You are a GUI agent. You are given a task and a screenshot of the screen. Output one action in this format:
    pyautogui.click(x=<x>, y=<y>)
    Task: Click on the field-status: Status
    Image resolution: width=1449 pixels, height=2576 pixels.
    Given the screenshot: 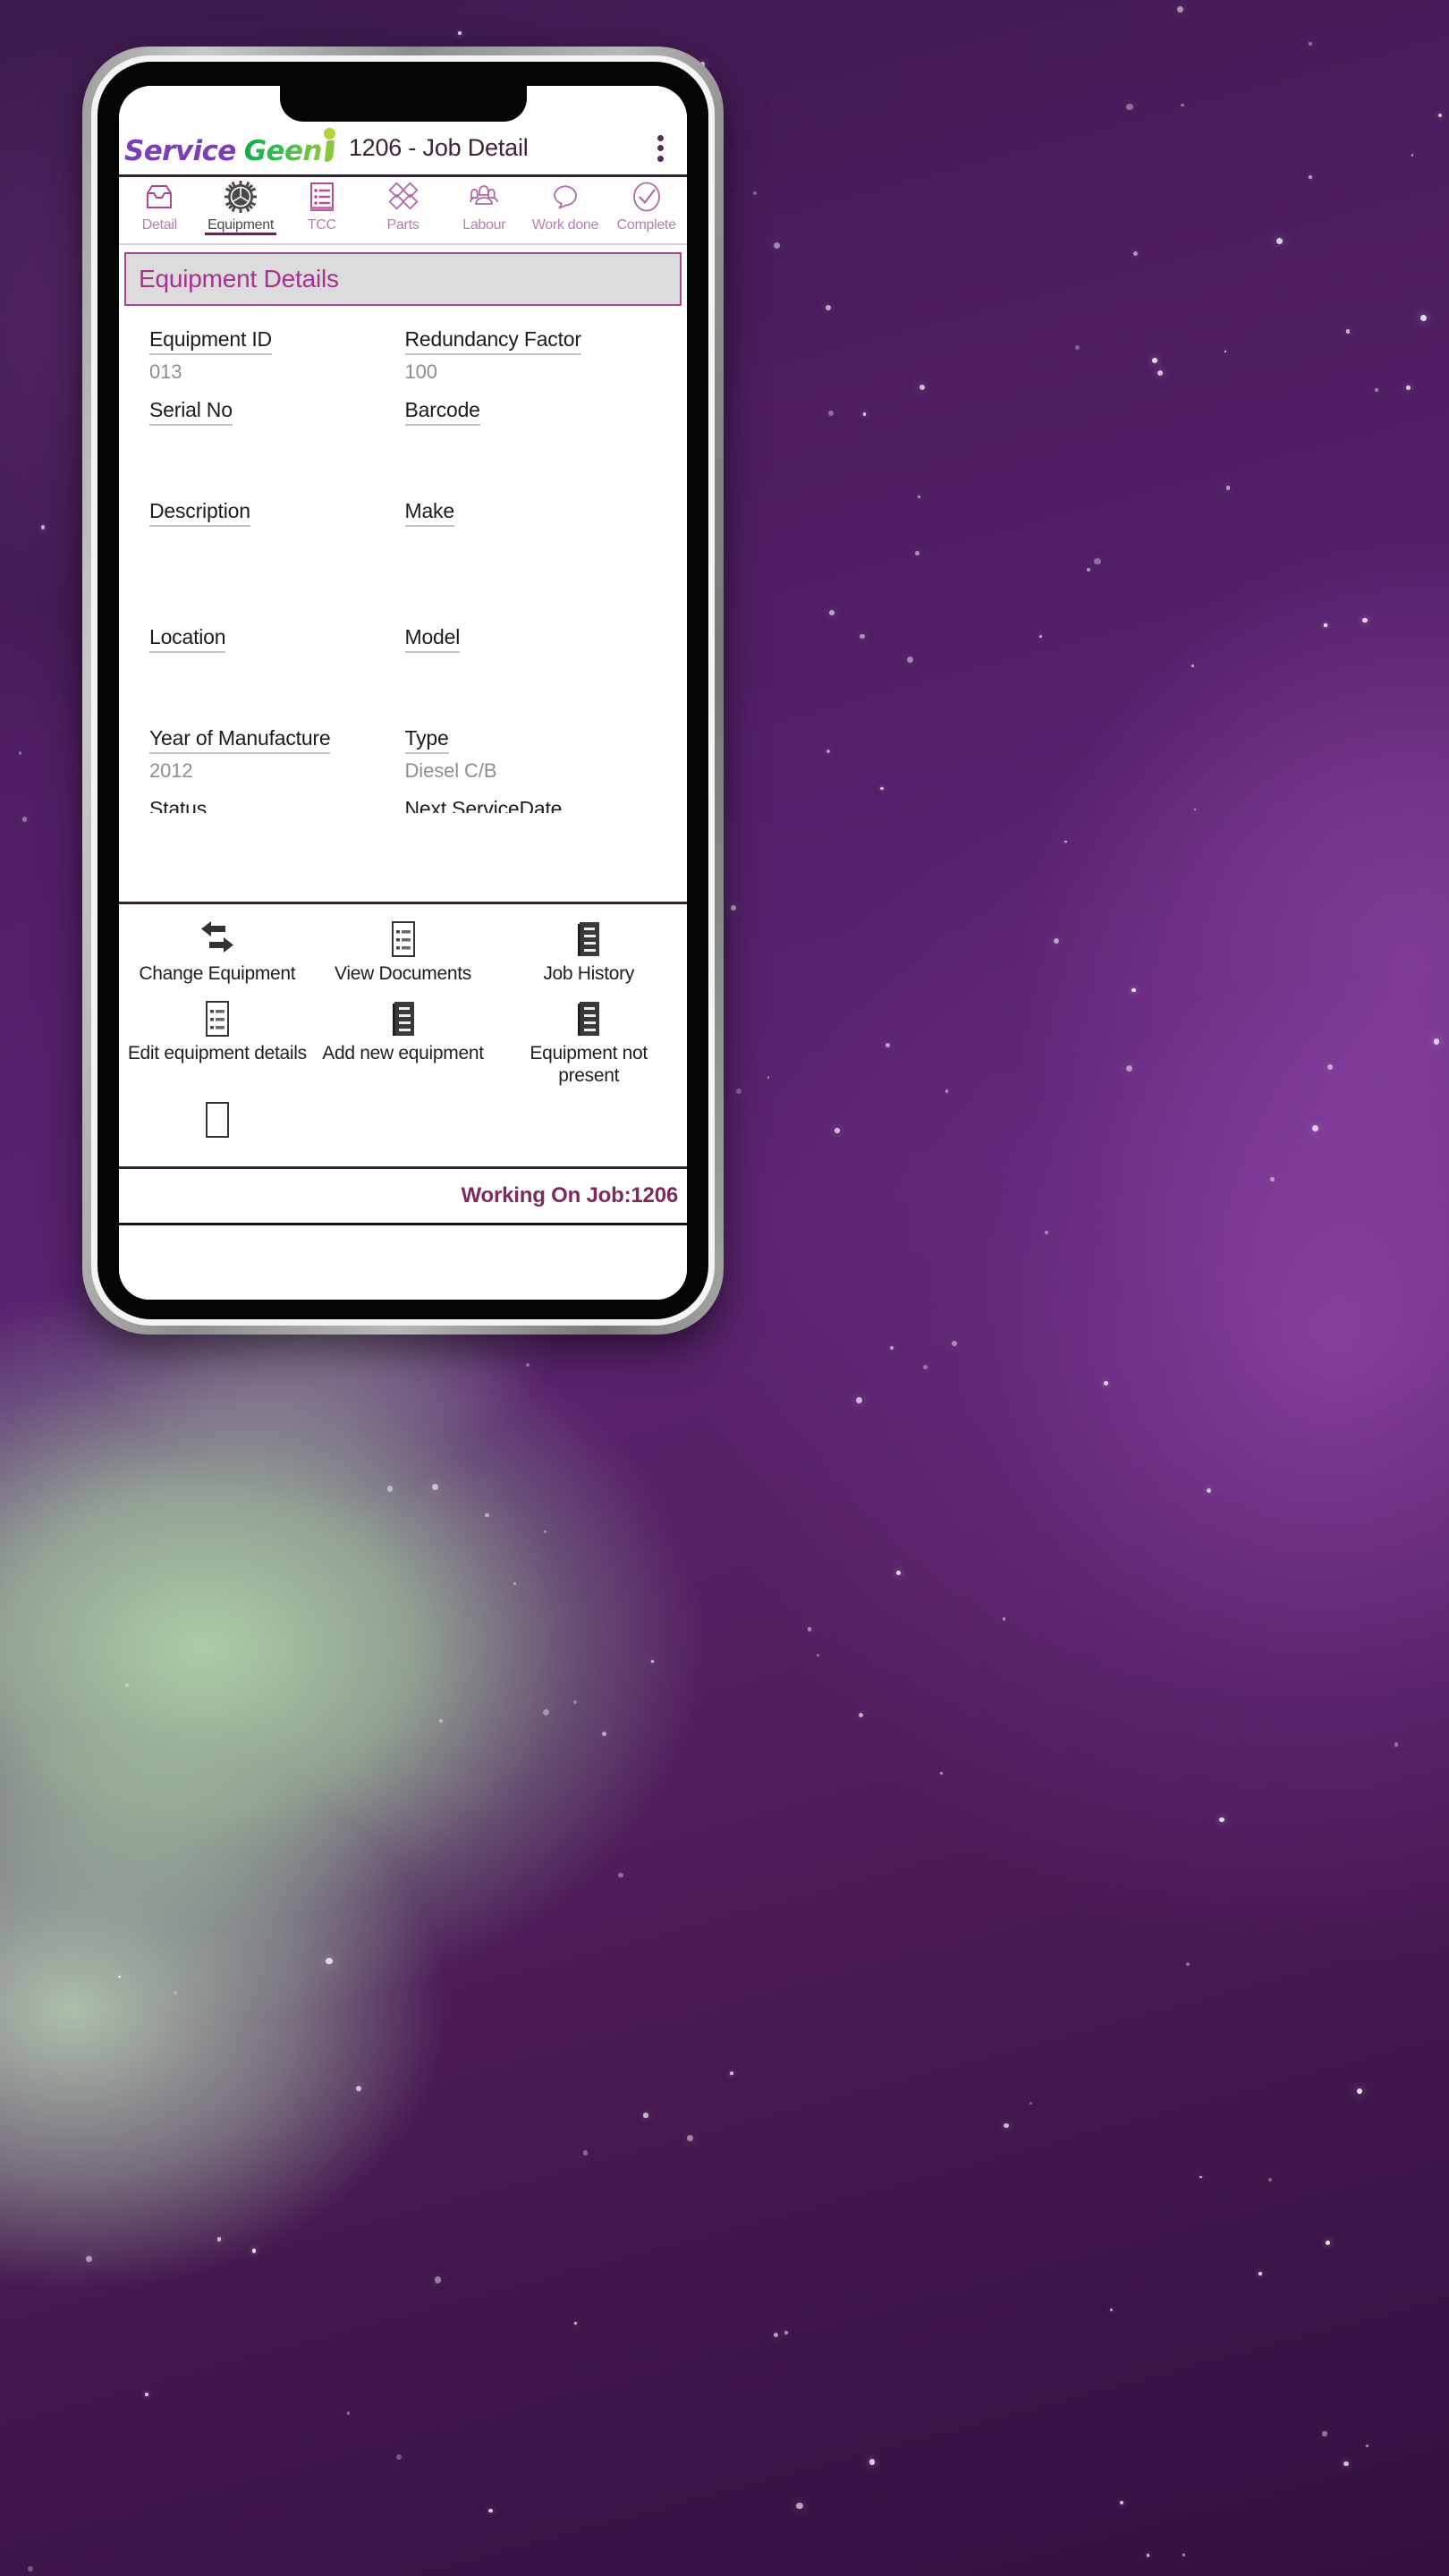 What is the action you would take?
    pyautogui.click(x=270, y=805)
    